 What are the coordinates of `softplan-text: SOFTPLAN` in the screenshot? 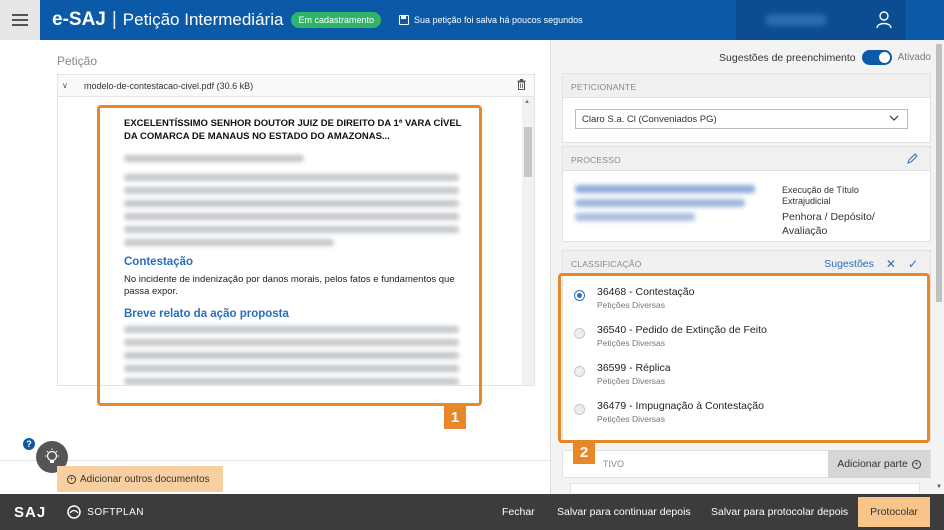 It's located at (115, 512).